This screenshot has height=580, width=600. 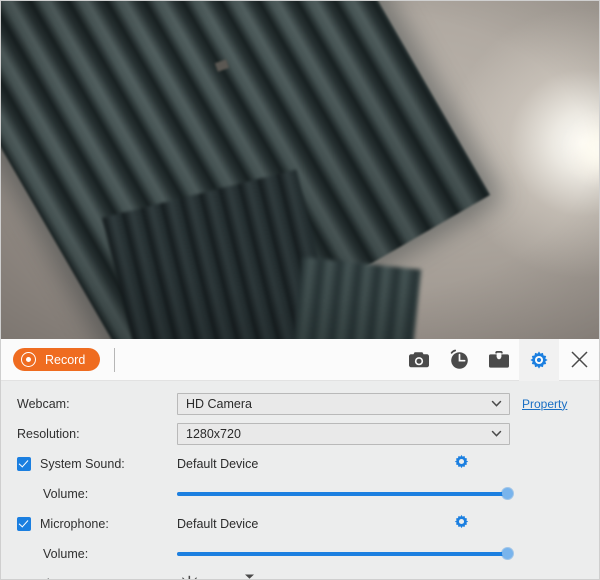 I want to click on rotation-row: Rotation:, so click(x=300, y=575).